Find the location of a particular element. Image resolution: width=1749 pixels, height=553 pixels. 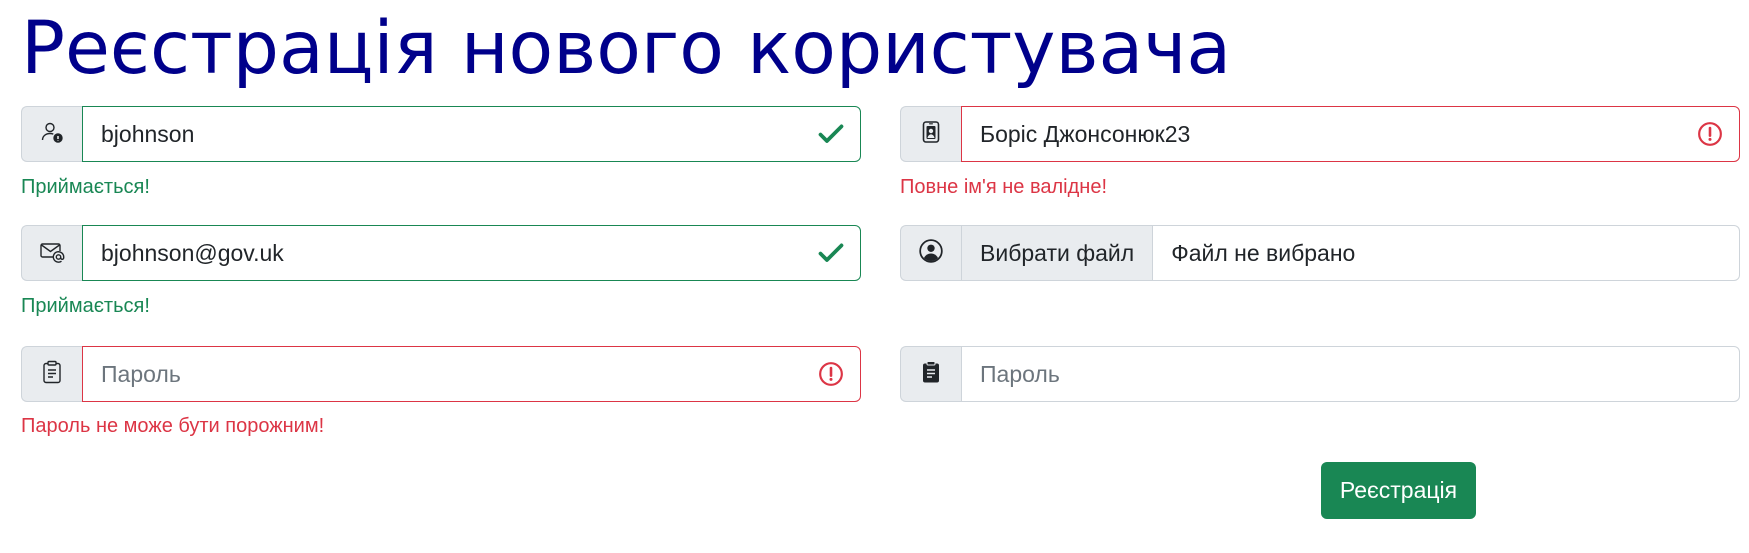

fullname-field-wrapper is located at coordinates (1350, 134).